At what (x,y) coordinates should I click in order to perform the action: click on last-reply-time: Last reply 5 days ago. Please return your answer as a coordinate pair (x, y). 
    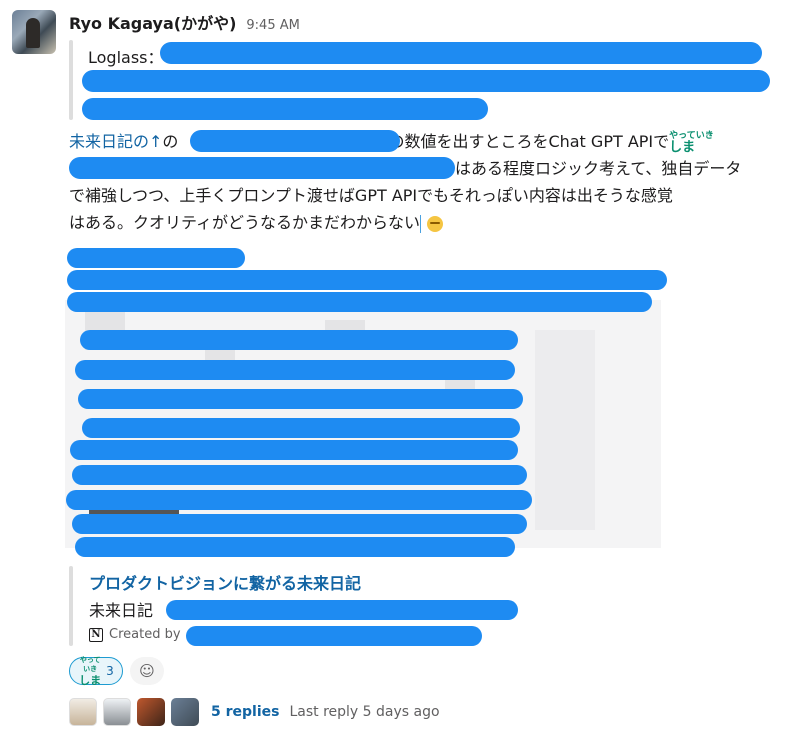
    Looking at the image, I should click on (364, 712).